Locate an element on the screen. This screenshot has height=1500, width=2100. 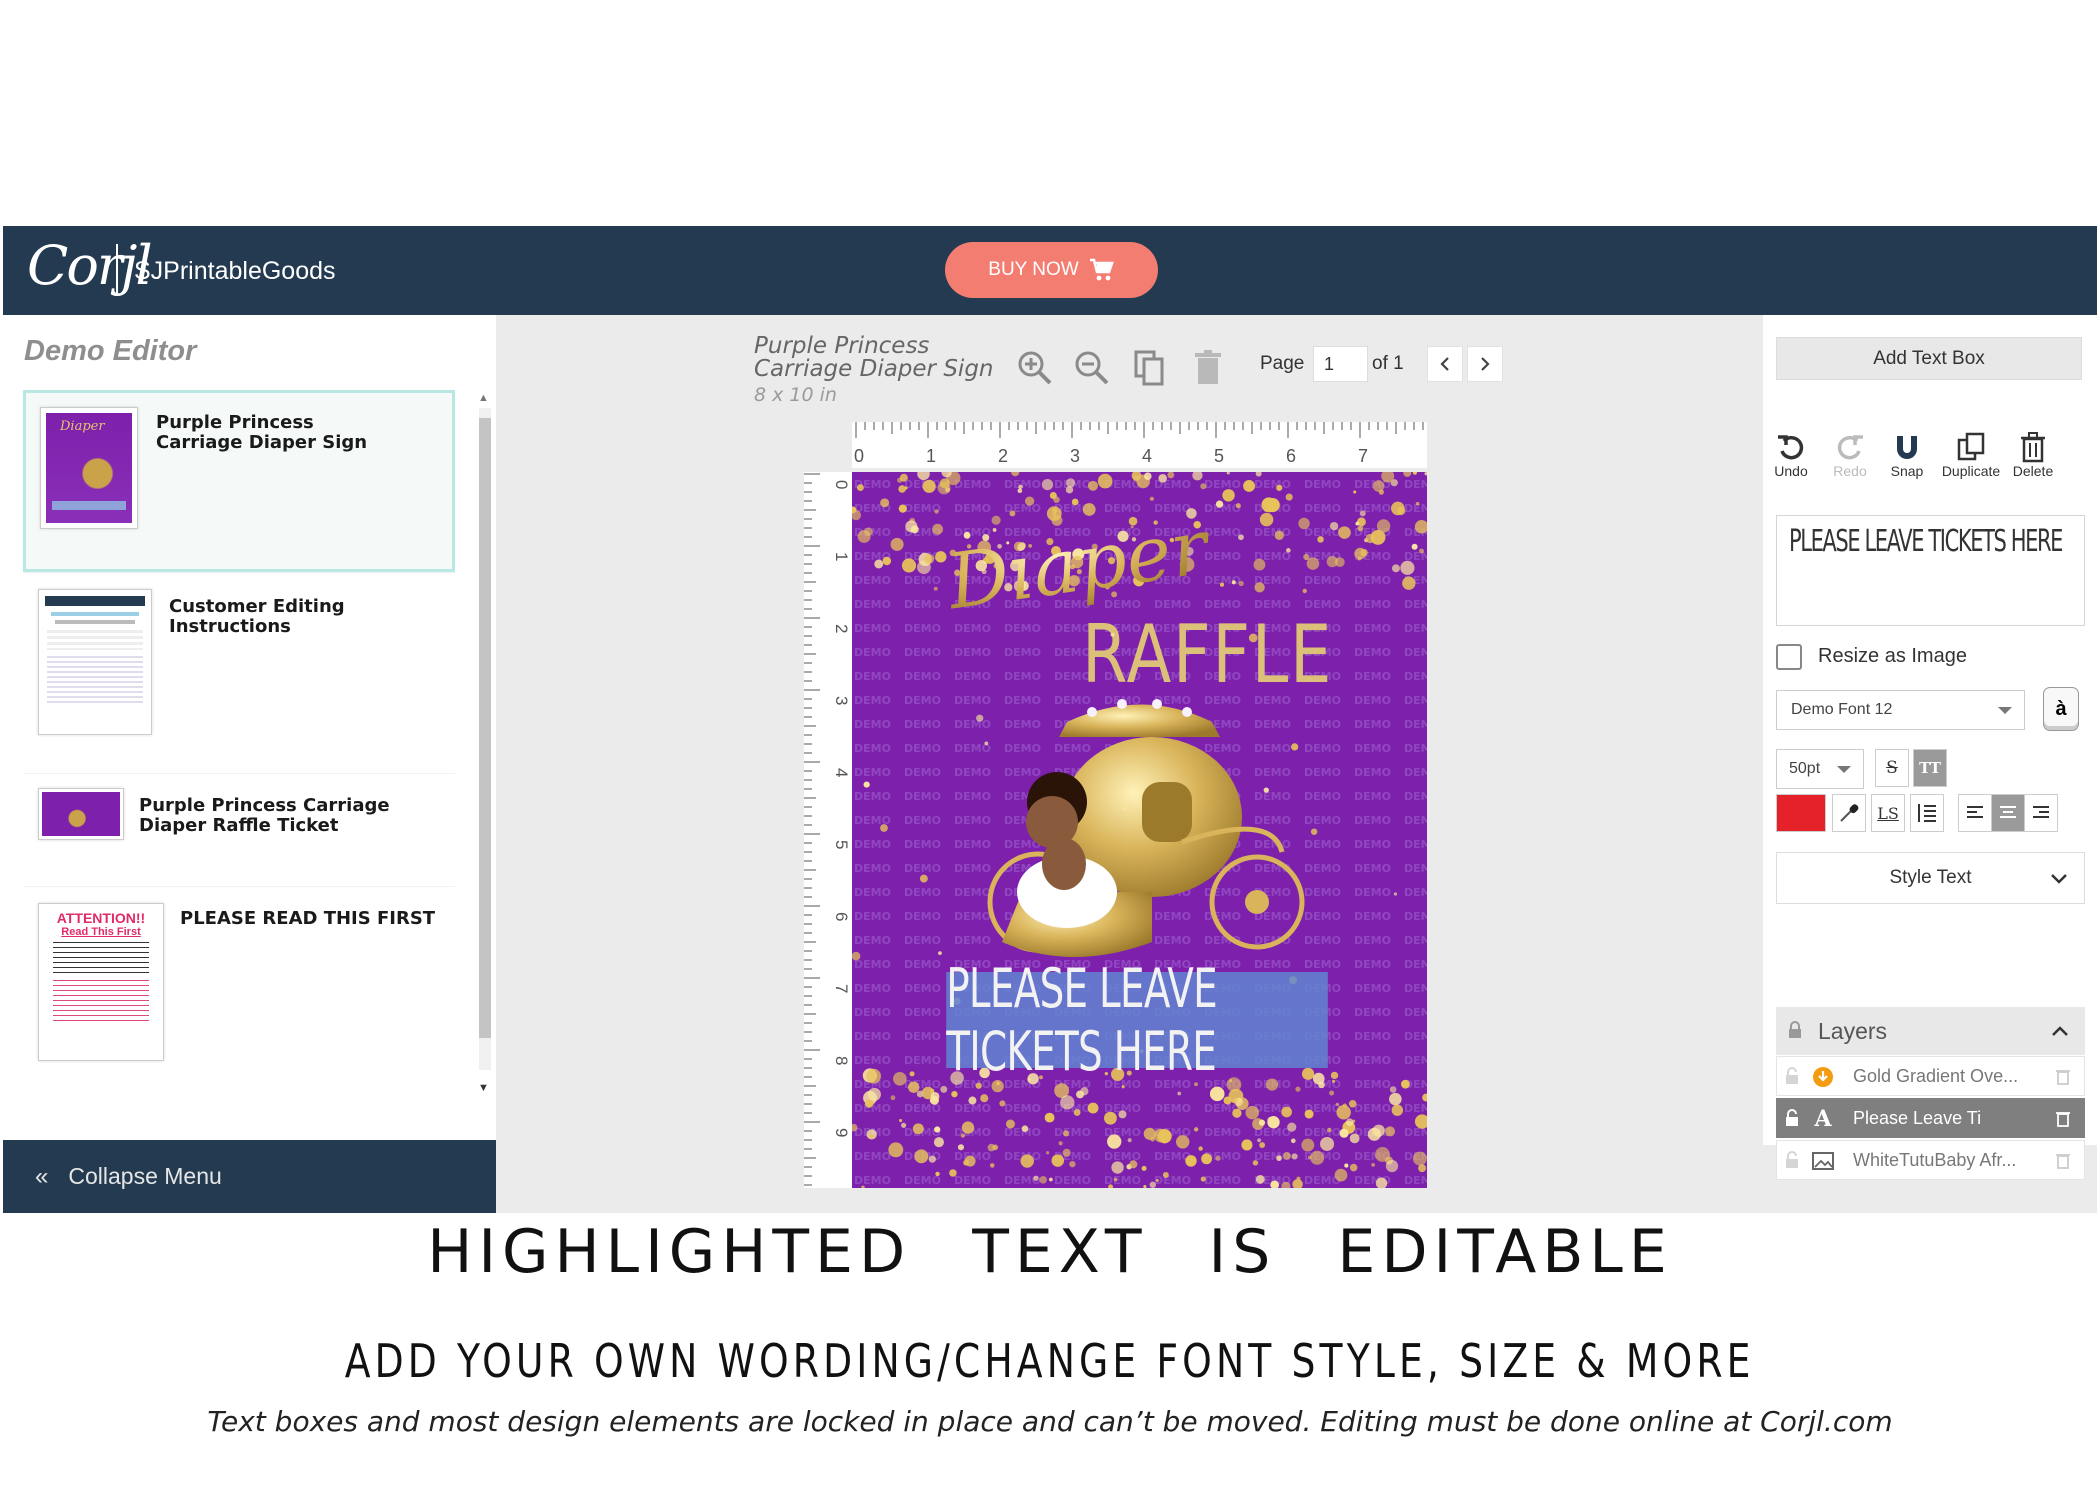
align-center-button is located at coordinates (2008, 813).